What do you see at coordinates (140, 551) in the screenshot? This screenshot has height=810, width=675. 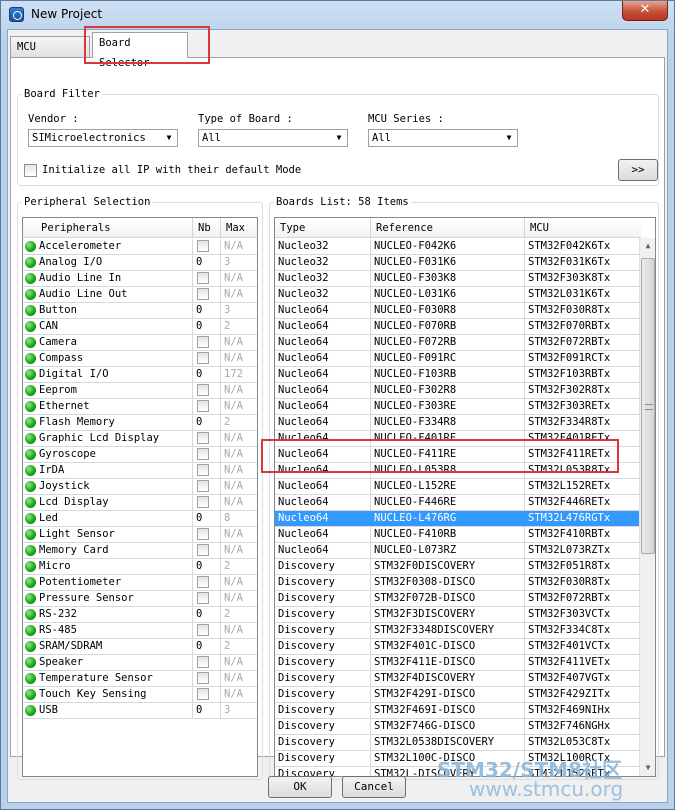 I see `table-row: Memory Card N/A` at bounding box center [140, 551].